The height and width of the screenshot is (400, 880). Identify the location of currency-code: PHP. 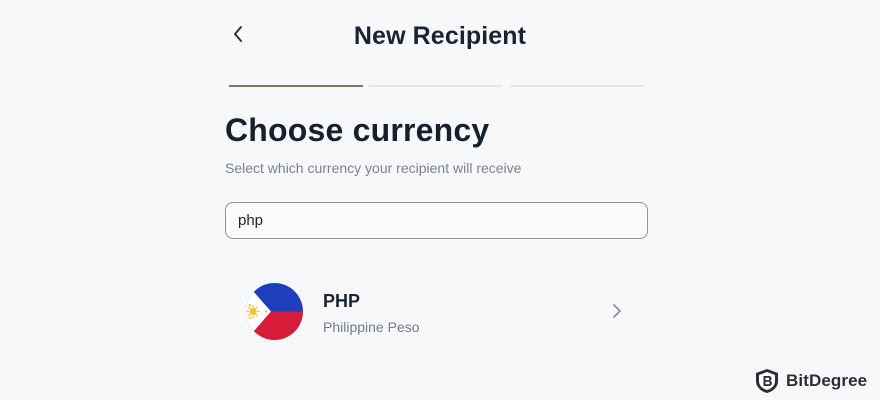
(342, 301).